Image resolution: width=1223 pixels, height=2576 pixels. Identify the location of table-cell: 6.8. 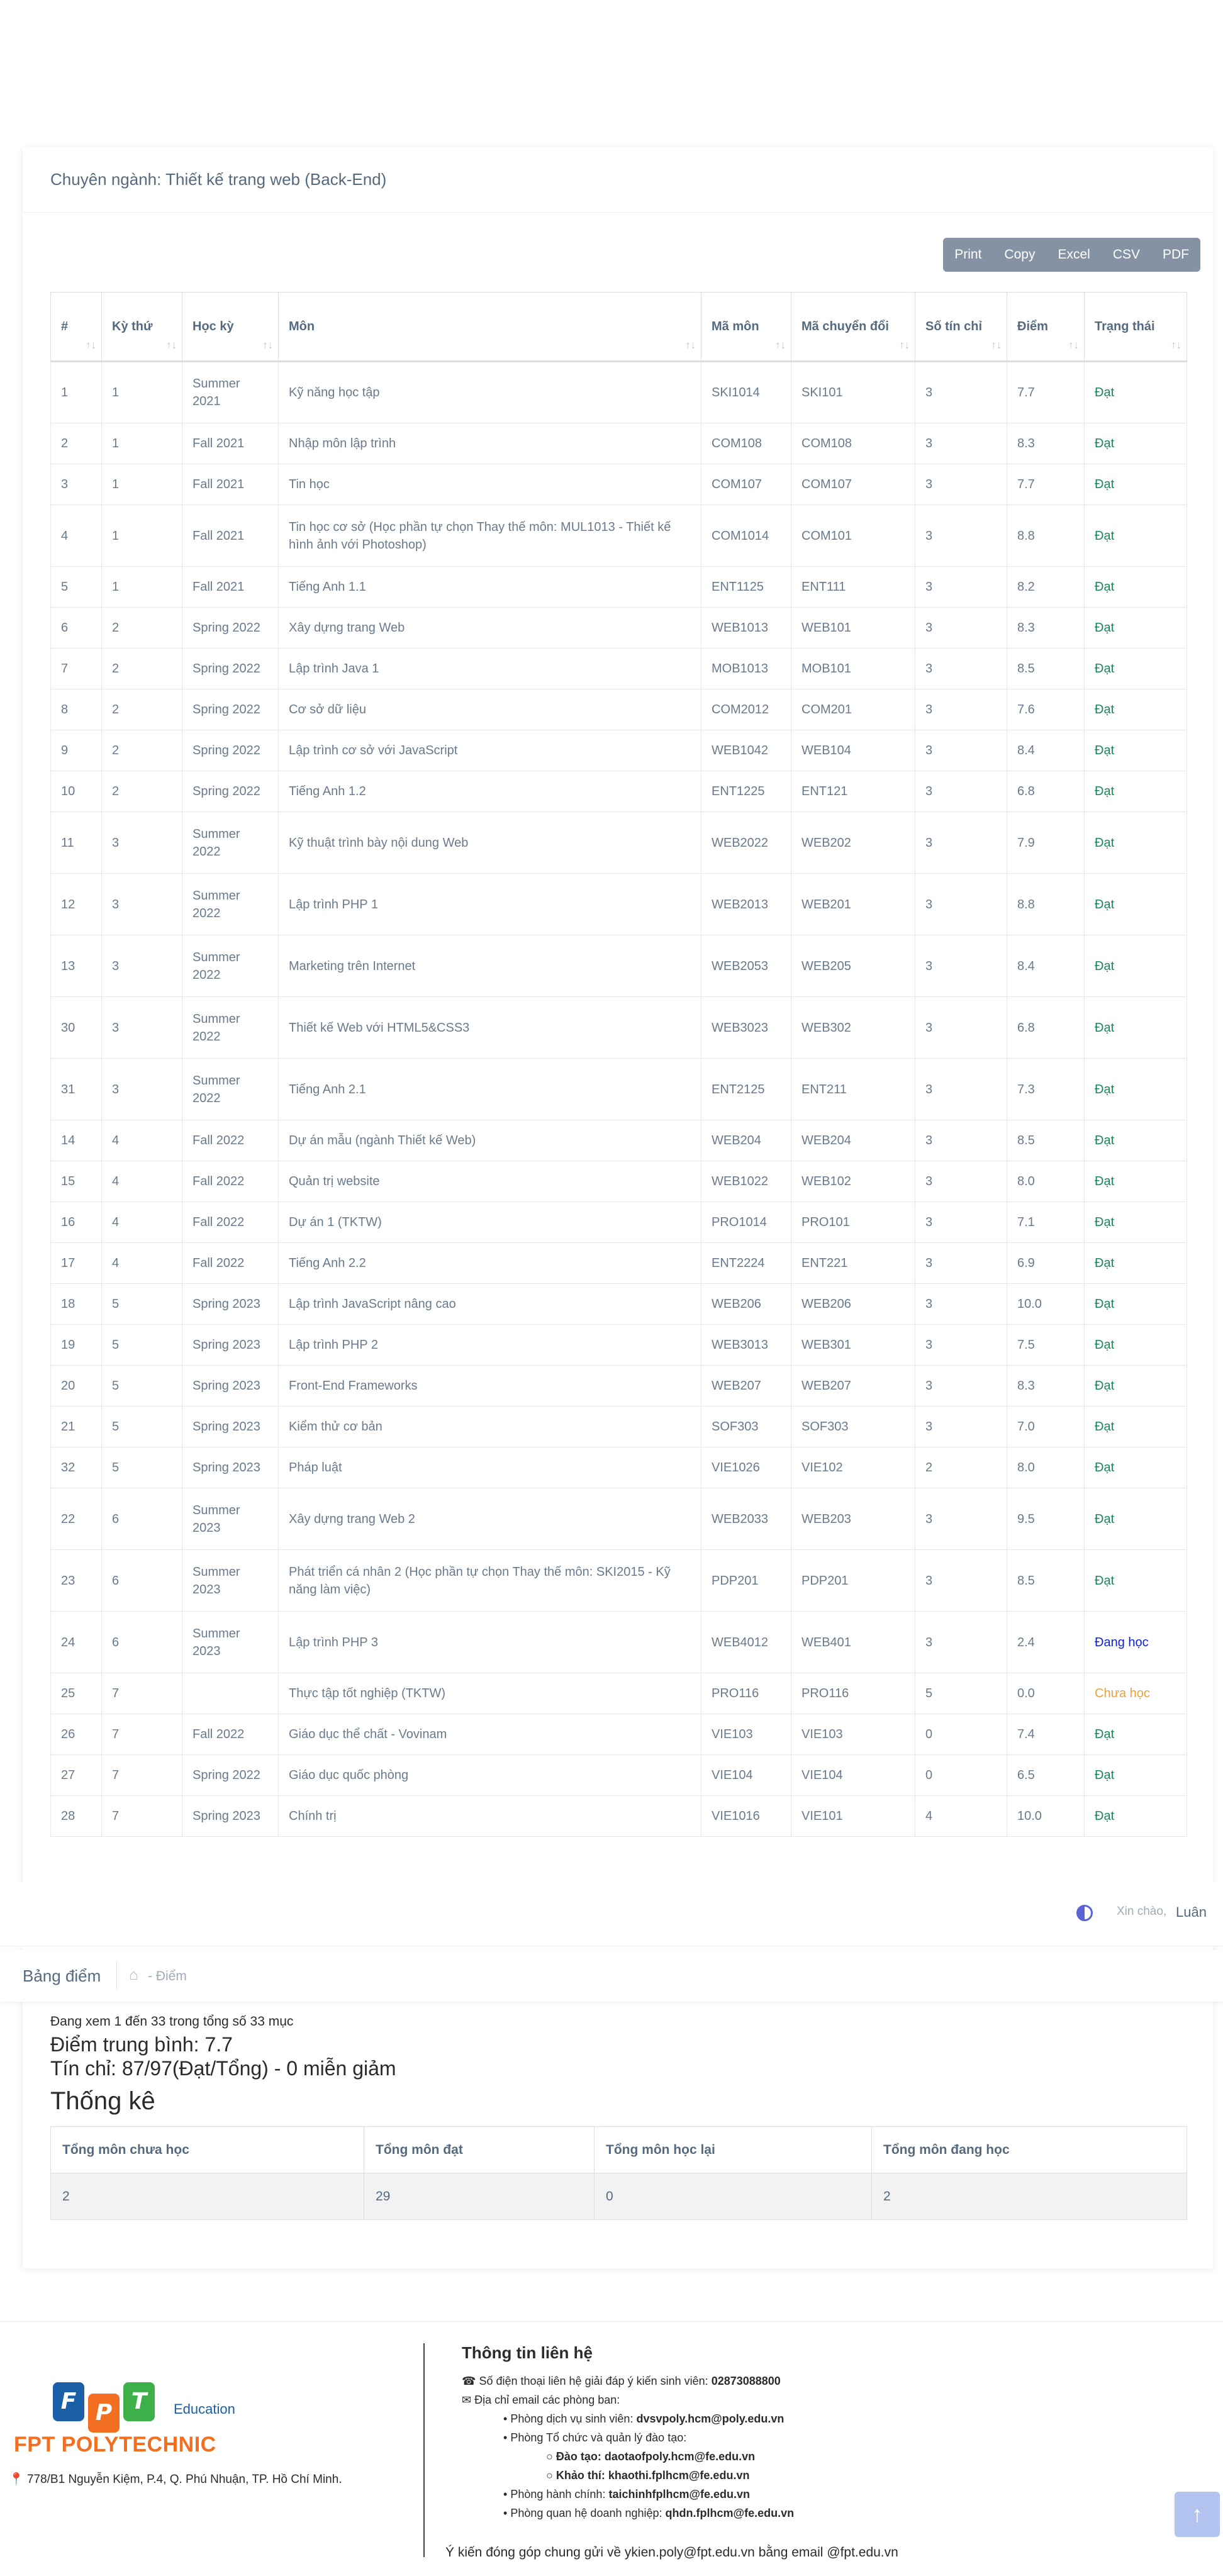
(1046, 1027).